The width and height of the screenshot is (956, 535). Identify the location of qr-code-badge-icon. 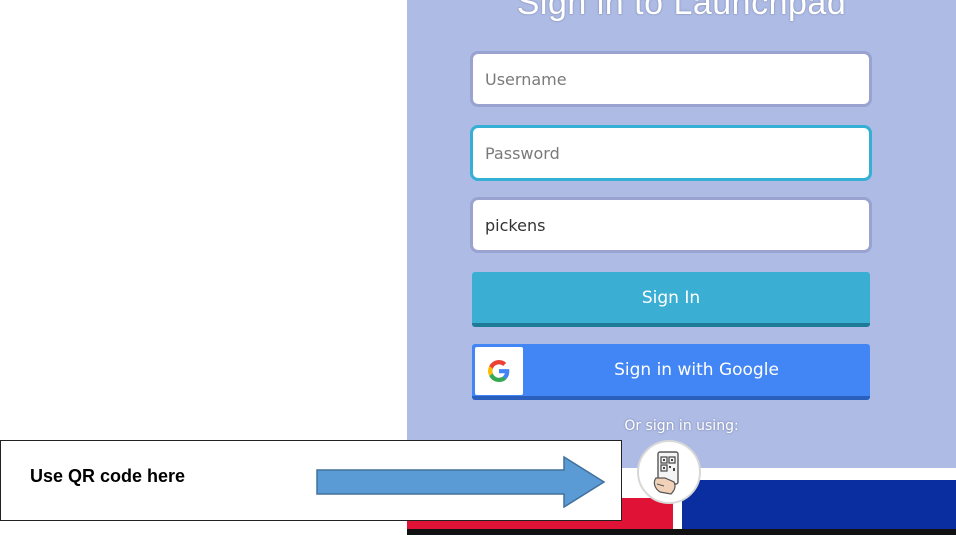
(666, 473).